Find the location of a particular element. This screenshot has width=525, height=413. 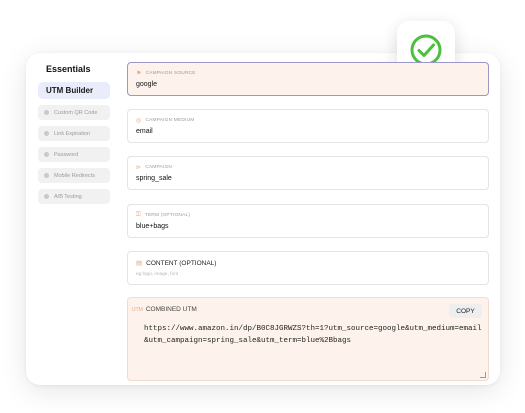

tag-icon: ⊳ is located at coordinates (139, 168).